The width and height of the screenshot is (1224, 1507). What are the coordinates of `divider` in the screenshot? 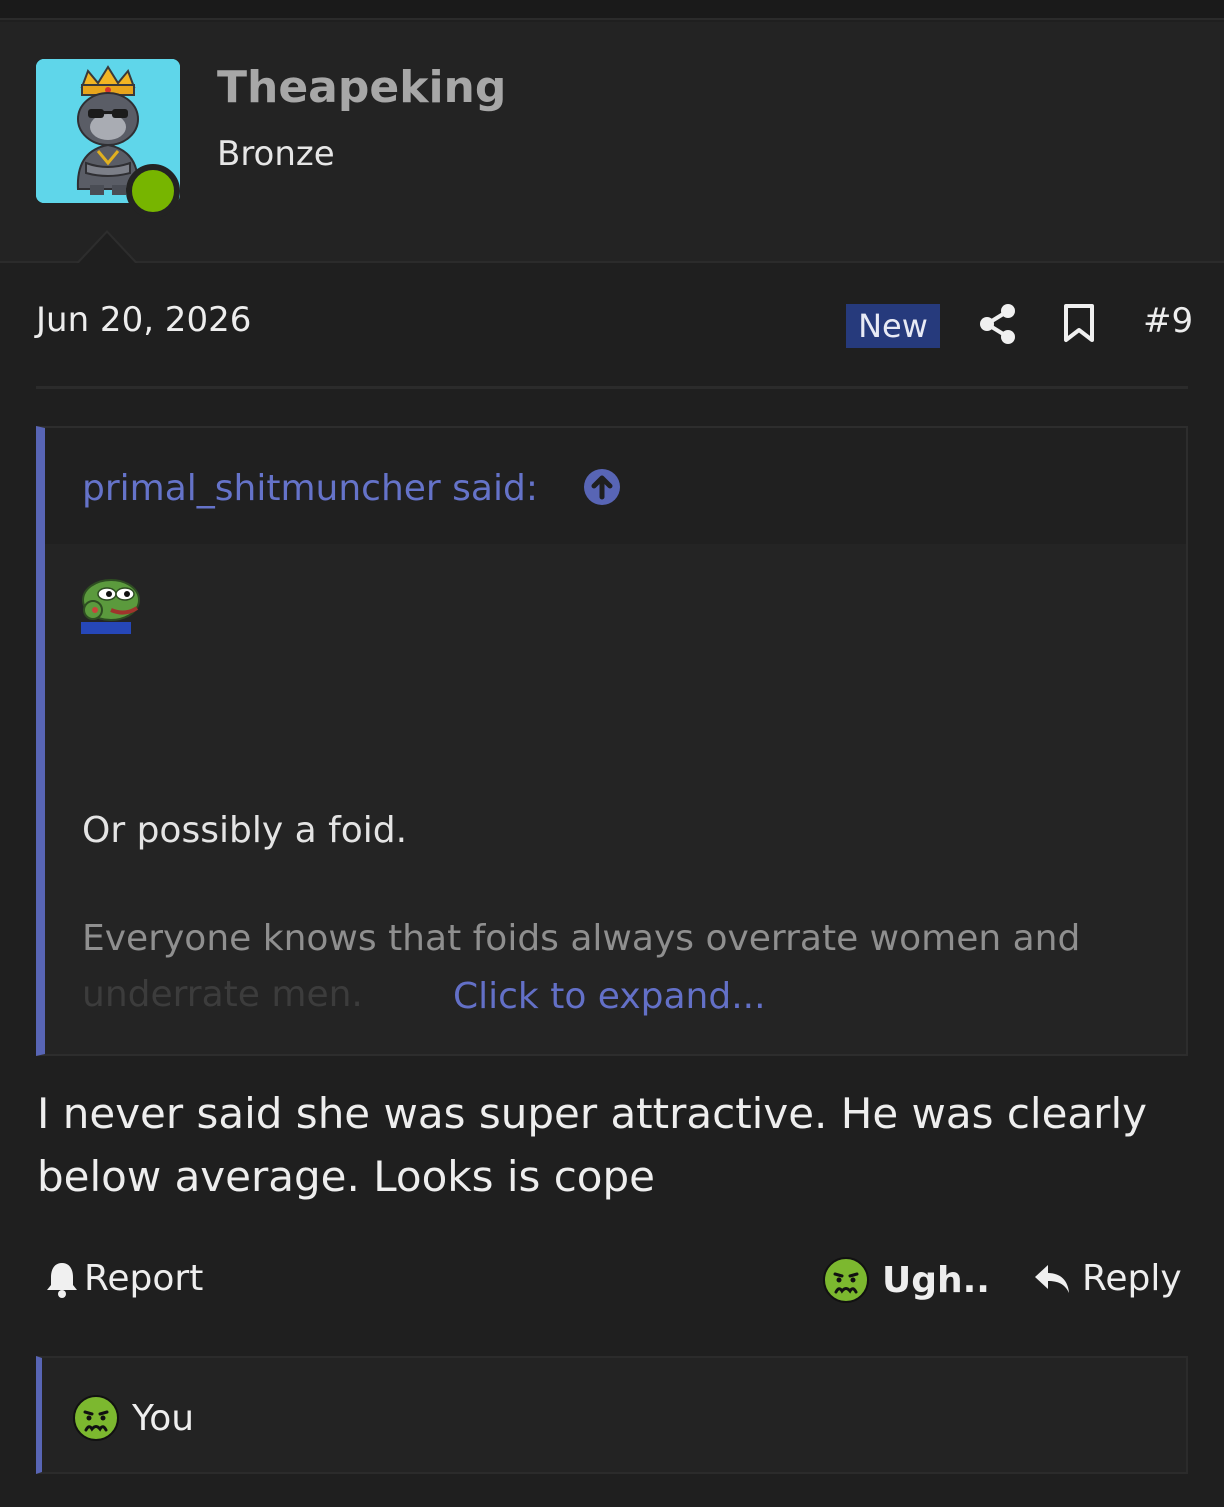 It's located at (612, 387).